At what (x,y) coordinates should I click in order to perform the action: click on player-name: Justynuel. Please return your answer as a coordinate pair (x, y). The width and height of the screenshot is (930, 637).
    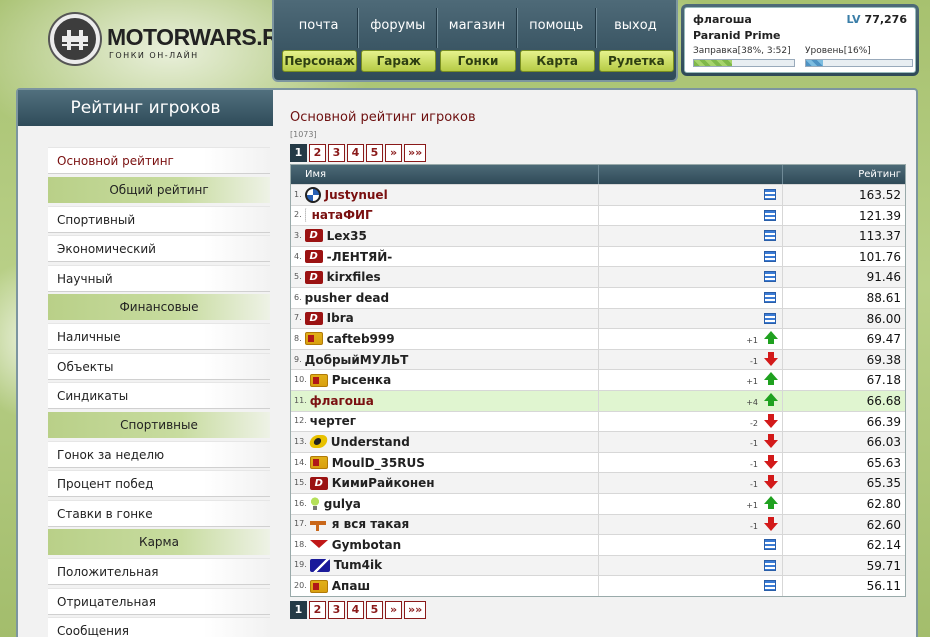
    Looking at the image, I should click on (356, 195).